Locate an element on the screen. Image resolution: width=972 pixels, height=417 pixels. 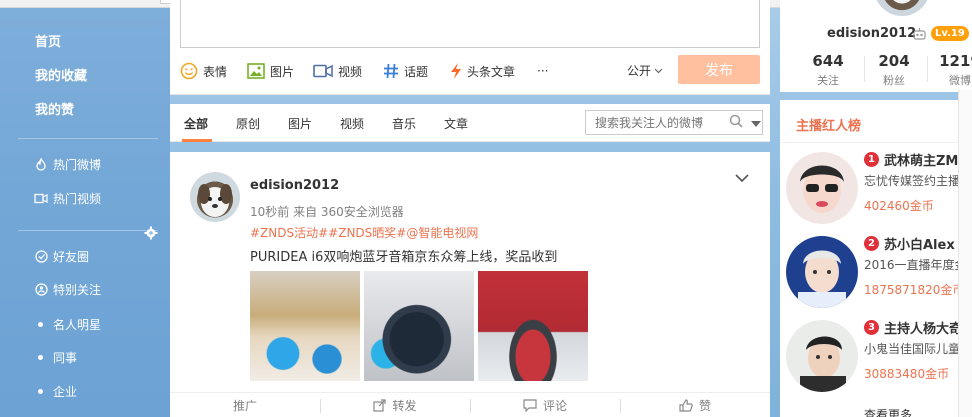
feed-filter-tabs: 全部 原创 图片 视频 音乐 文章 is located at coordinates (470, 123).